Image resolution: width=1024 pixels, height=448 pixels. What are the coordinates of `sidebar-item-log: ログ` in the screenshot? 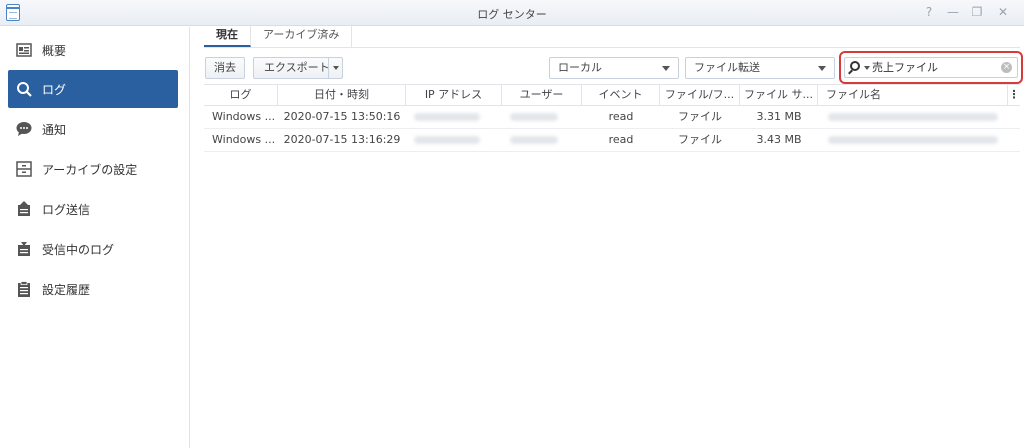 It's located at (93, 89).